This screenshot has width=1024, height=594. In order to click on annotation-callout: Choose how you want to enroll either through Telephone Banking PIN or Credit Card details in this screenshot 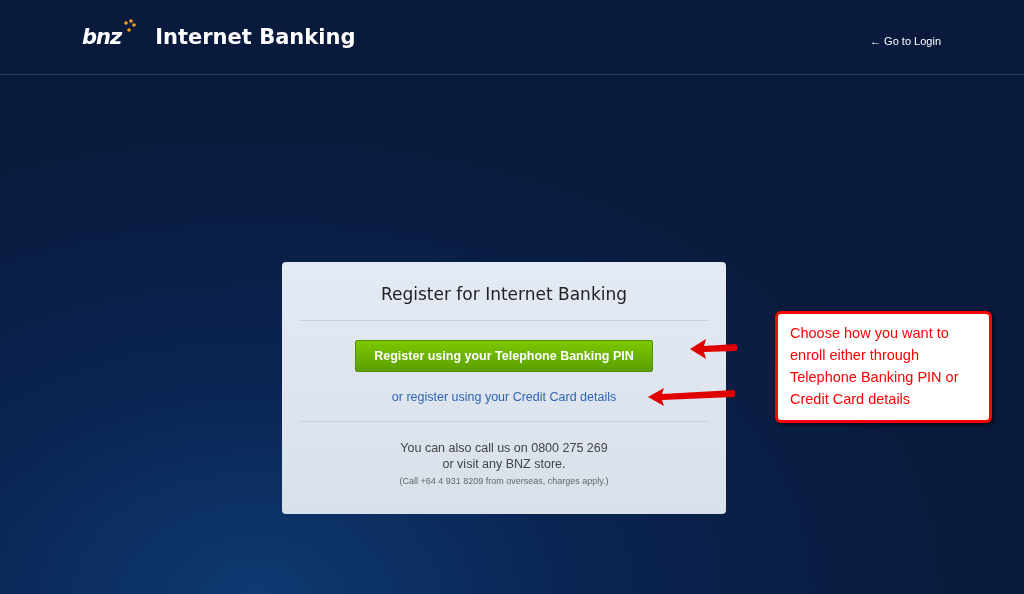, I will do `click(883, 367)`.